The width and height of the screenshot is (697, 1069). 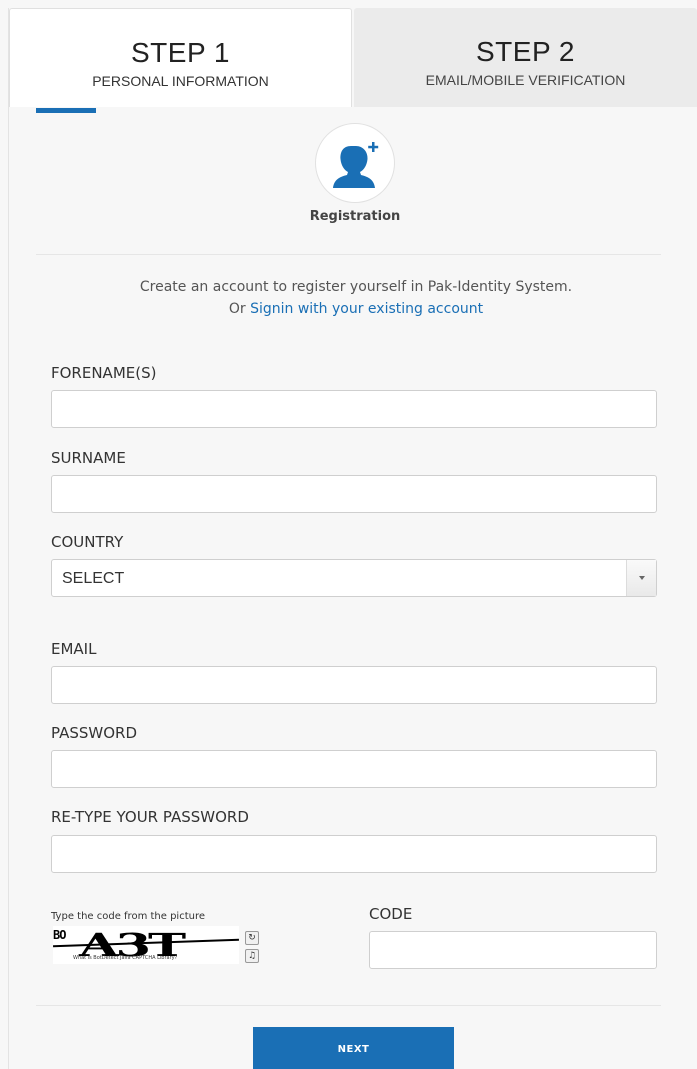 I want to click on country-select-value: SELECT, so click(x=93, y=578).